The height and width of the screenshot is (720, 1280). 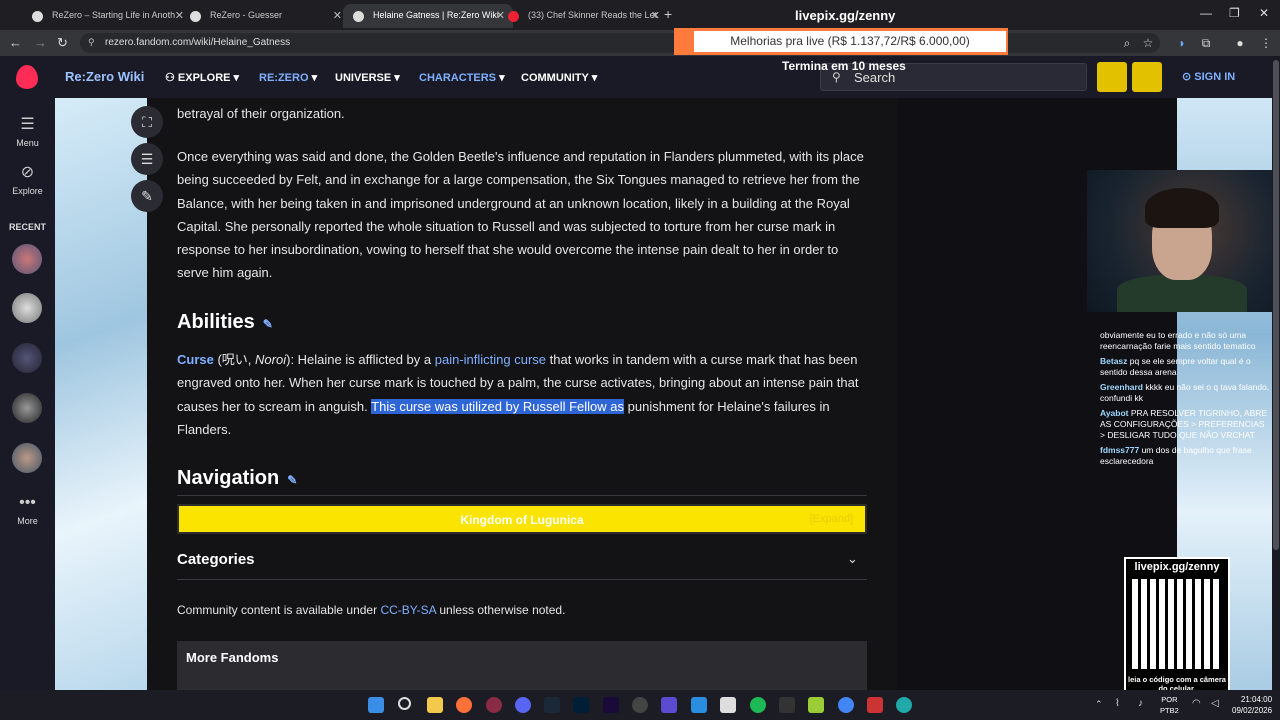 What do you see at coordinates (1182, 43) in the screenshot?
I see `extension-icon: ◗` at bounding box center [1182, 43].